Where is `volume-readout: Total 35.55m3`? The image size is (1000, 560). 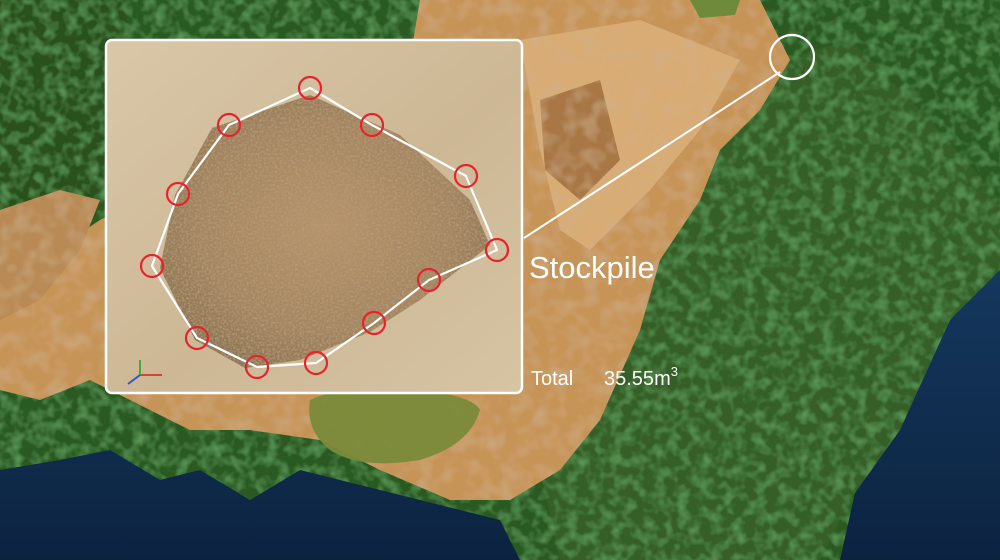
volume-readout: Total 35.55m3 is located at coordinates (604, 377).